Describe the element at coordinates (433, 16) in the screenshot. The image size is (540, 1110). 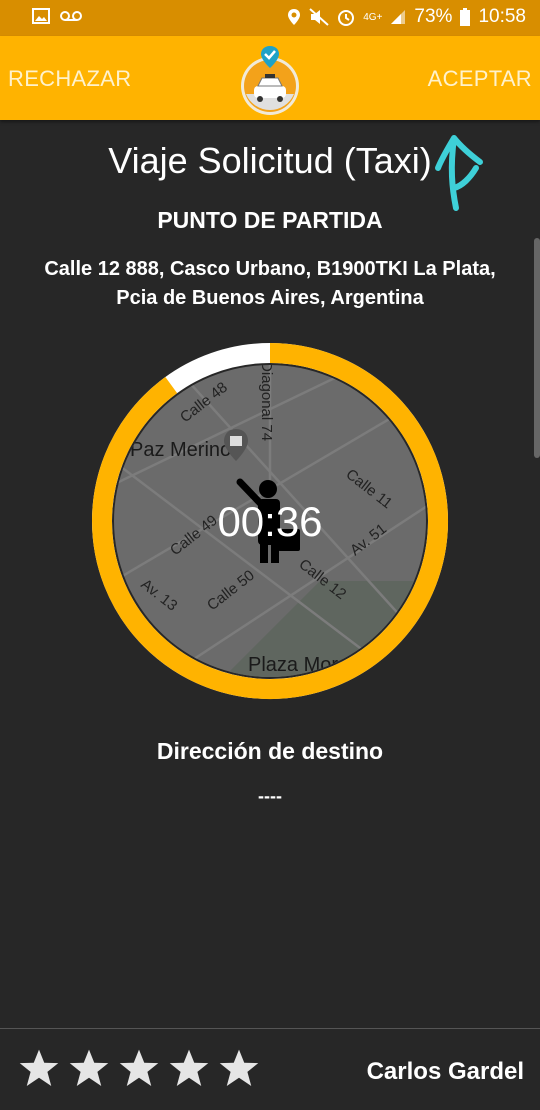
I see `battery-percent: 73%` at that location.